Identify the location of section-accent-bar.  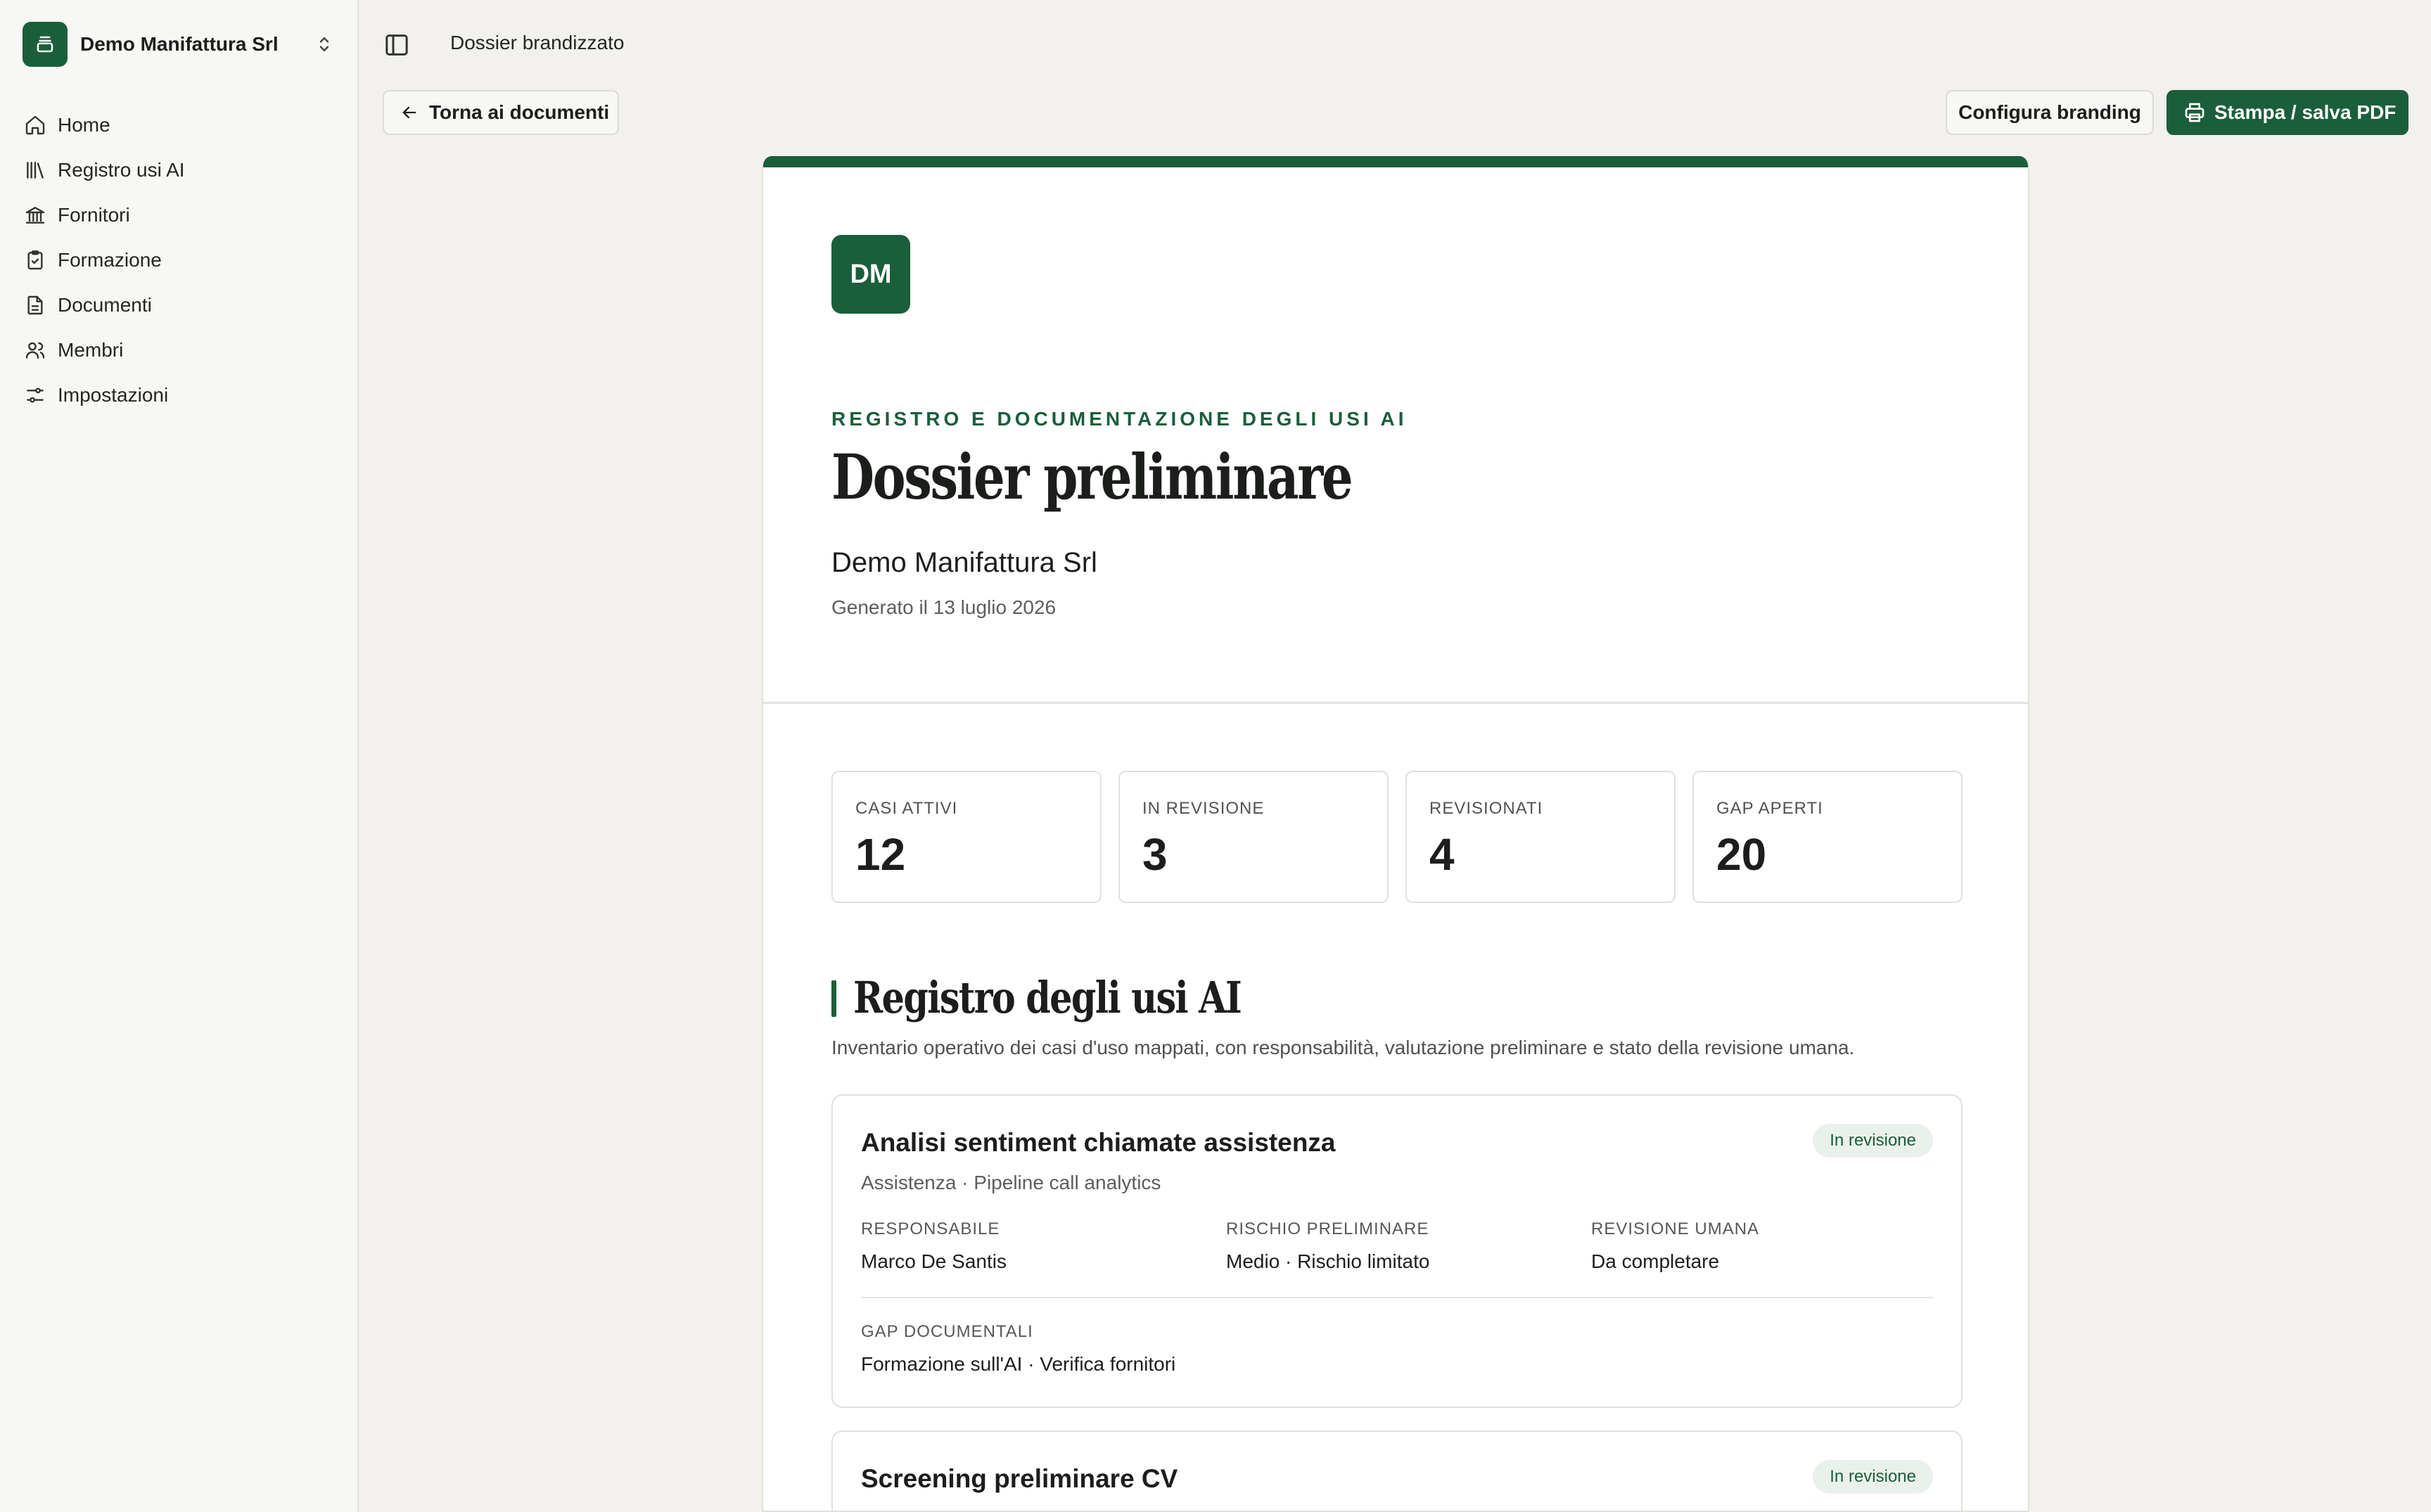
(833, 998).